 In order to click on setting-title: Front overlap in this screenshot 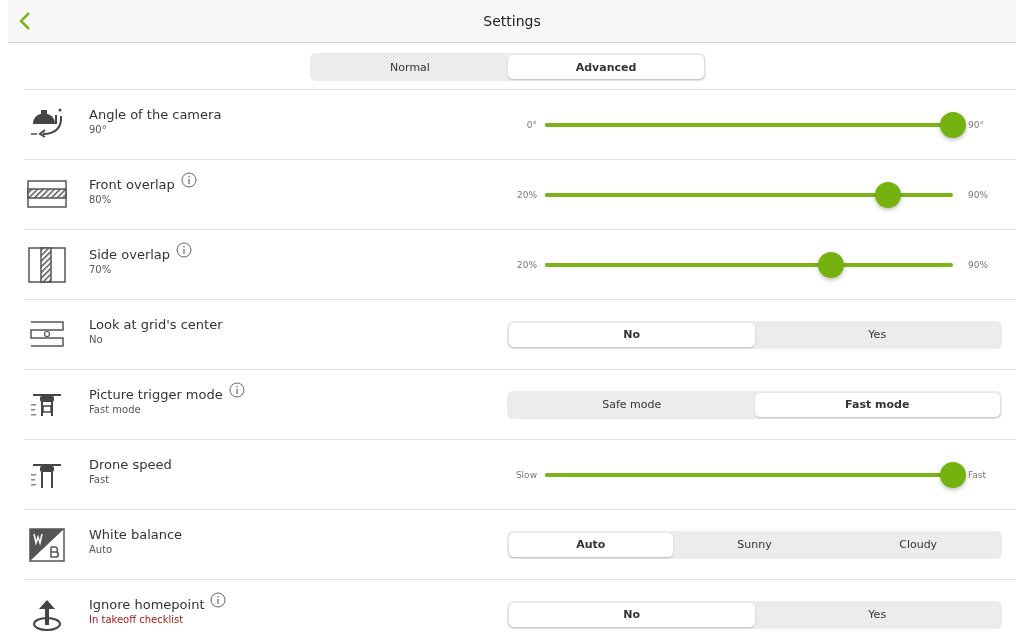, I will do `click(132, 184)`.